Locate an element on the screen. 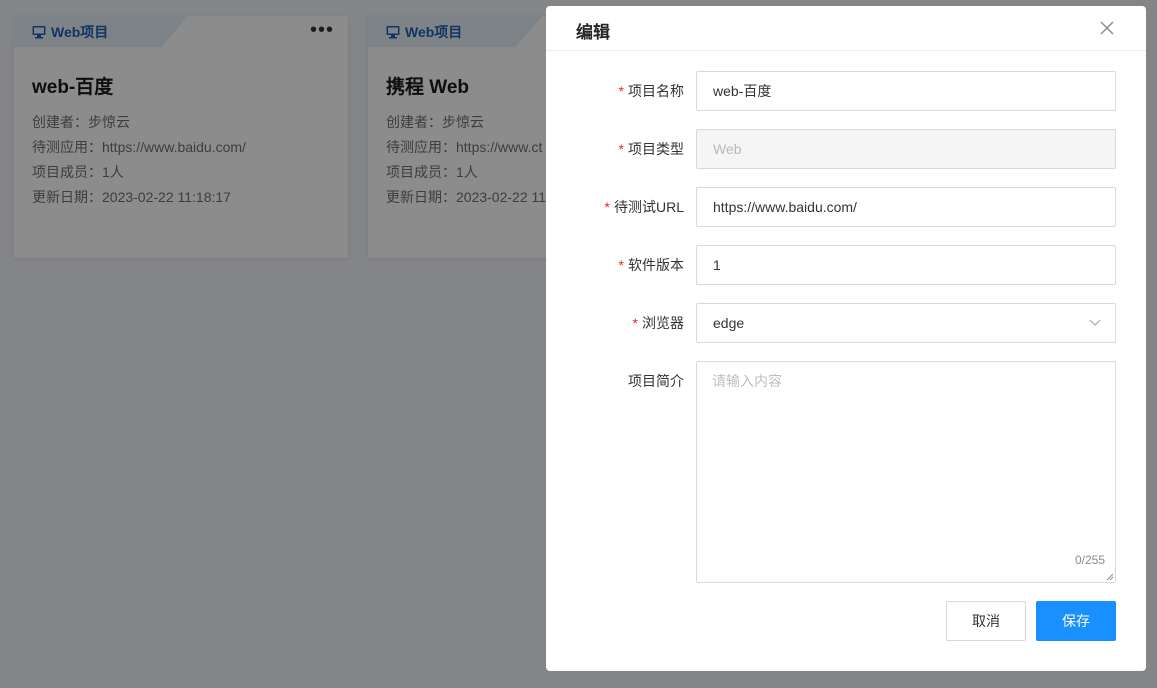 Image resolution: width=1157 pixels, height=688 pixels. project-description-textarea: 请输入内容 0/255 is located at coordinates (906, 472).